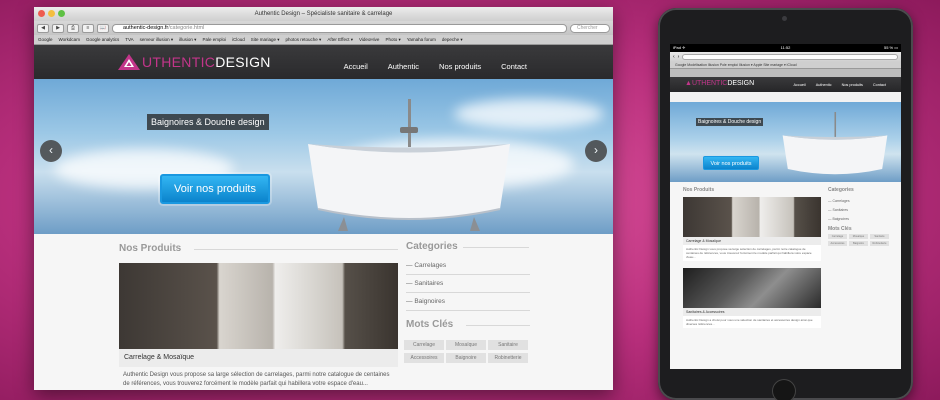  What do you see at coordinates (243, 62) in the screenshot?
I see `logo-text: DESIGN` at bounding box center [243, 62].